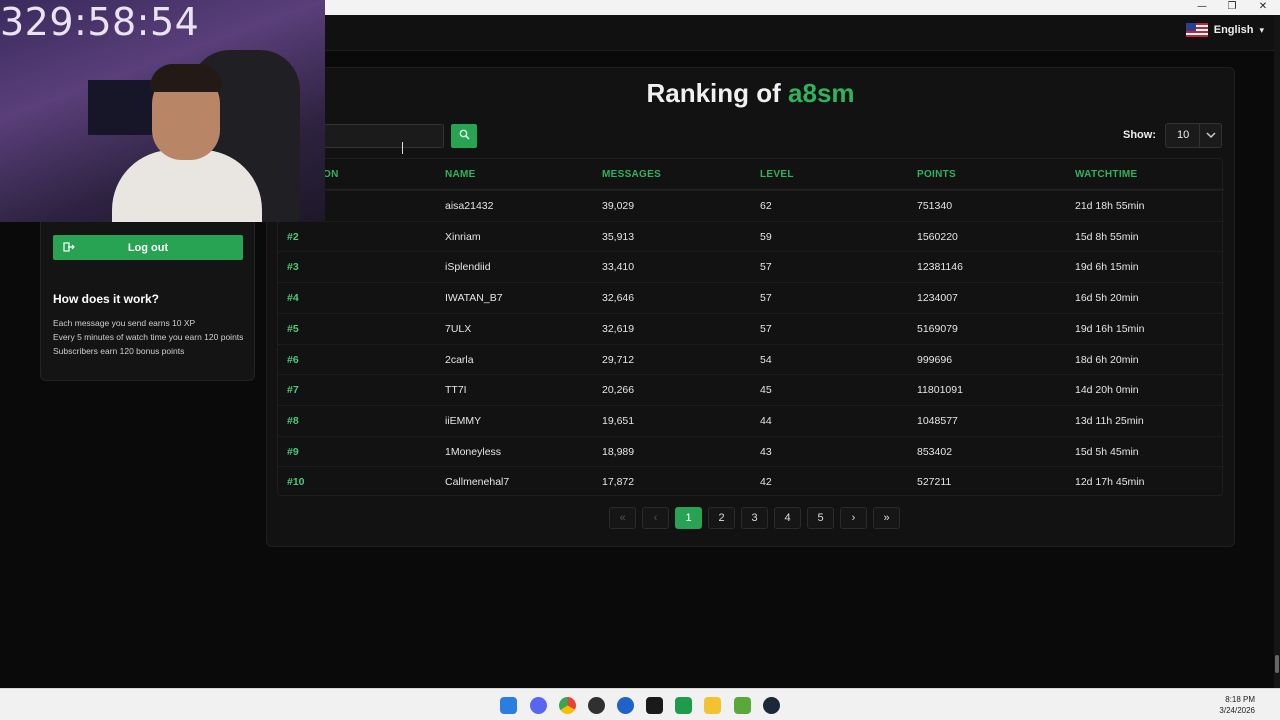 The height and width of the screenshot is (720, 1280). I want to click on language-label: English, so click(1233, 30).